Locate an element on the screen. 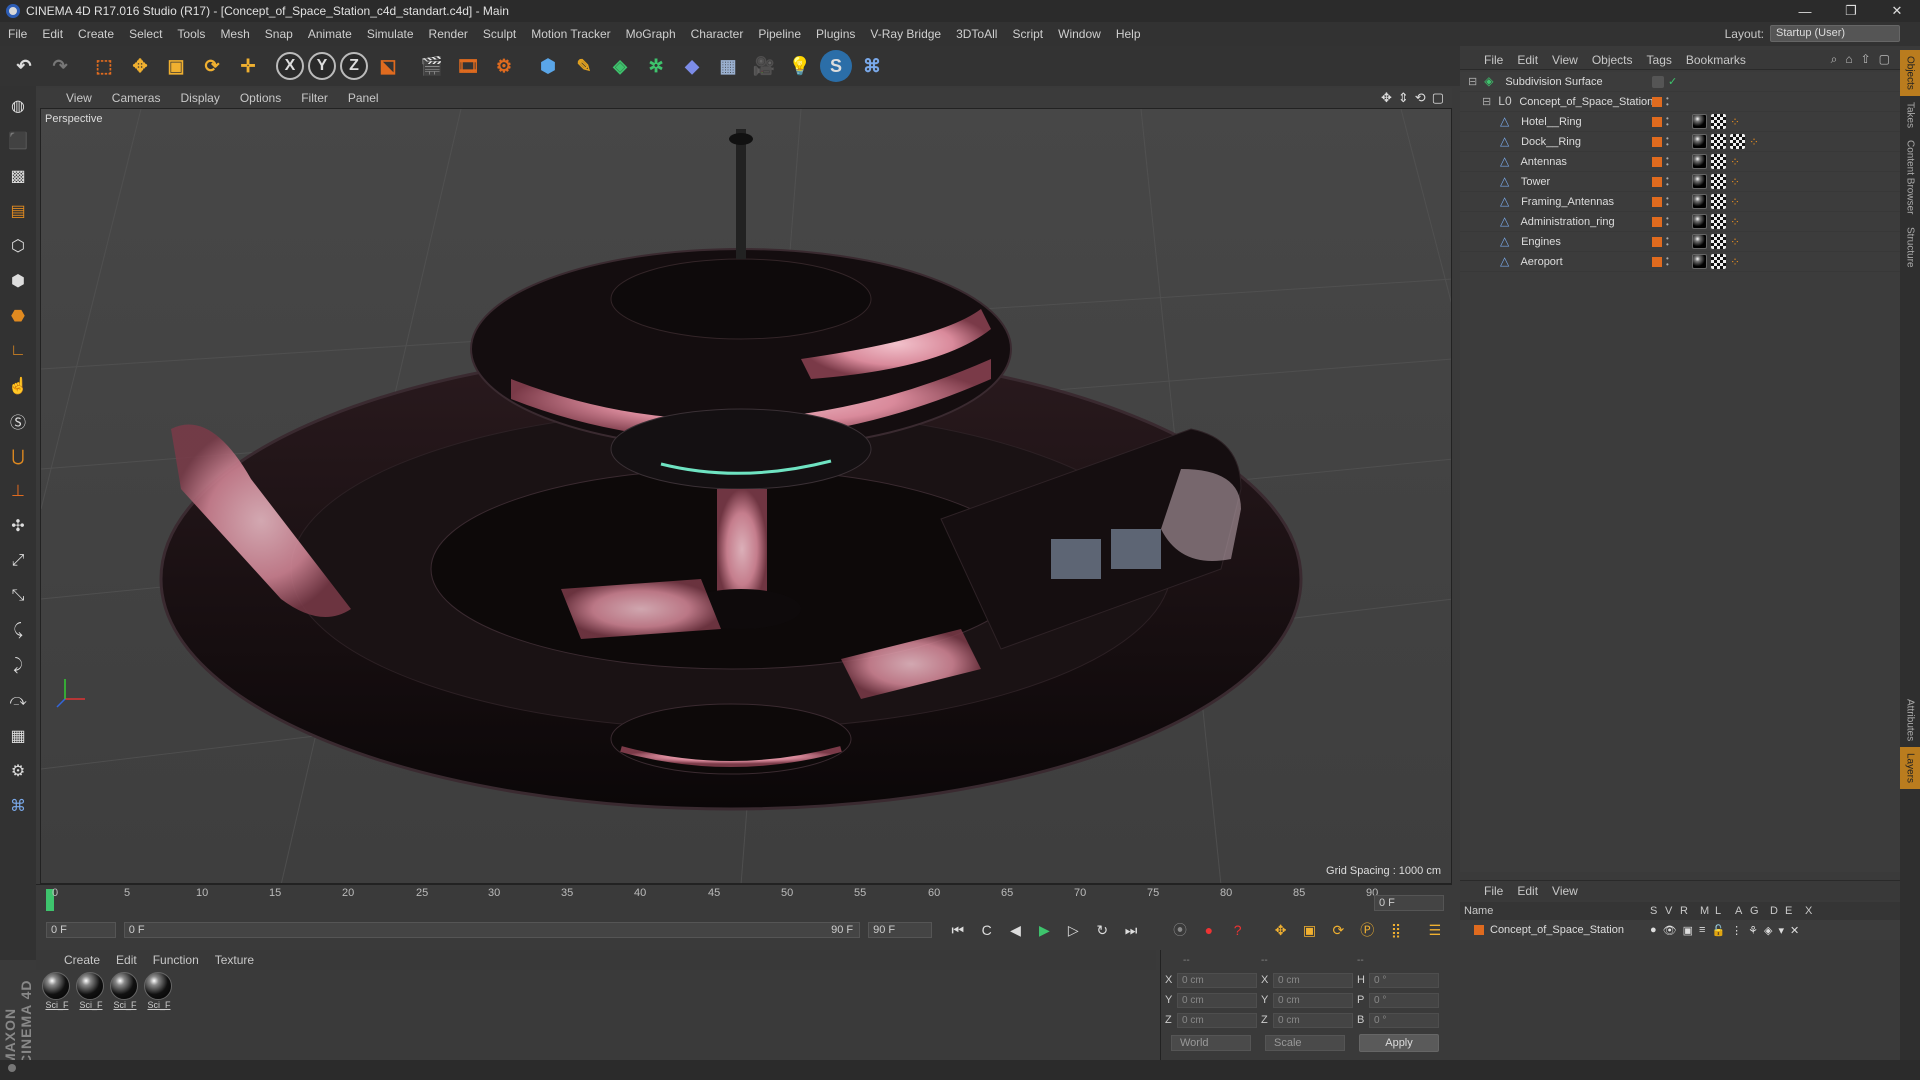  tab-takes: Takes is located at coordinates (1910, 115).